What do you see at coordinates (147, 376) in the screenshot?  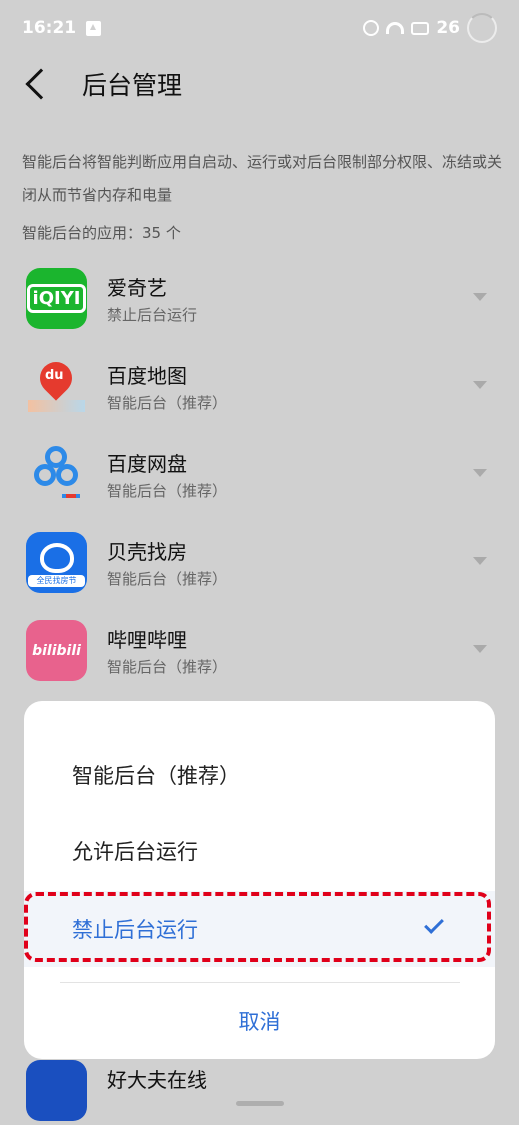 I see `app-name: 百度地图` at bounding box center [147, 376].